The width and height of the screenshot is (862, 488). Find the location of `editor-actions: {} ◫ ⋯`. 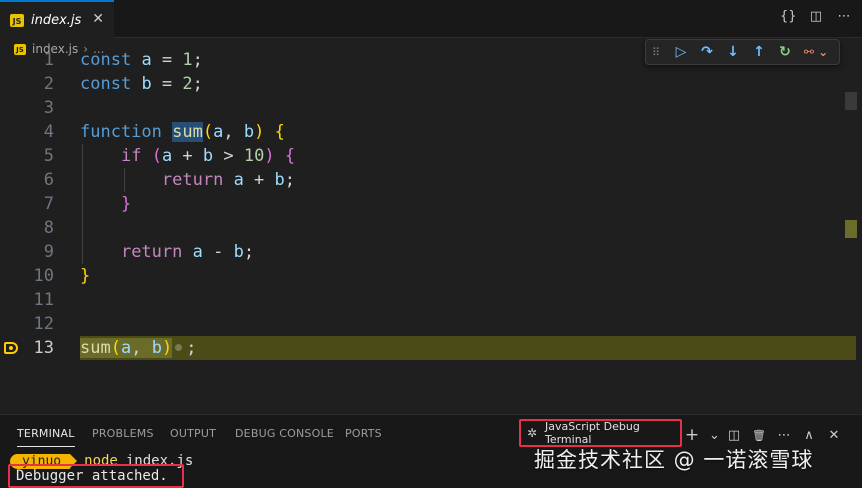

editor-actions: {} ◫ ⋯ is located at coordinates (816, 16).